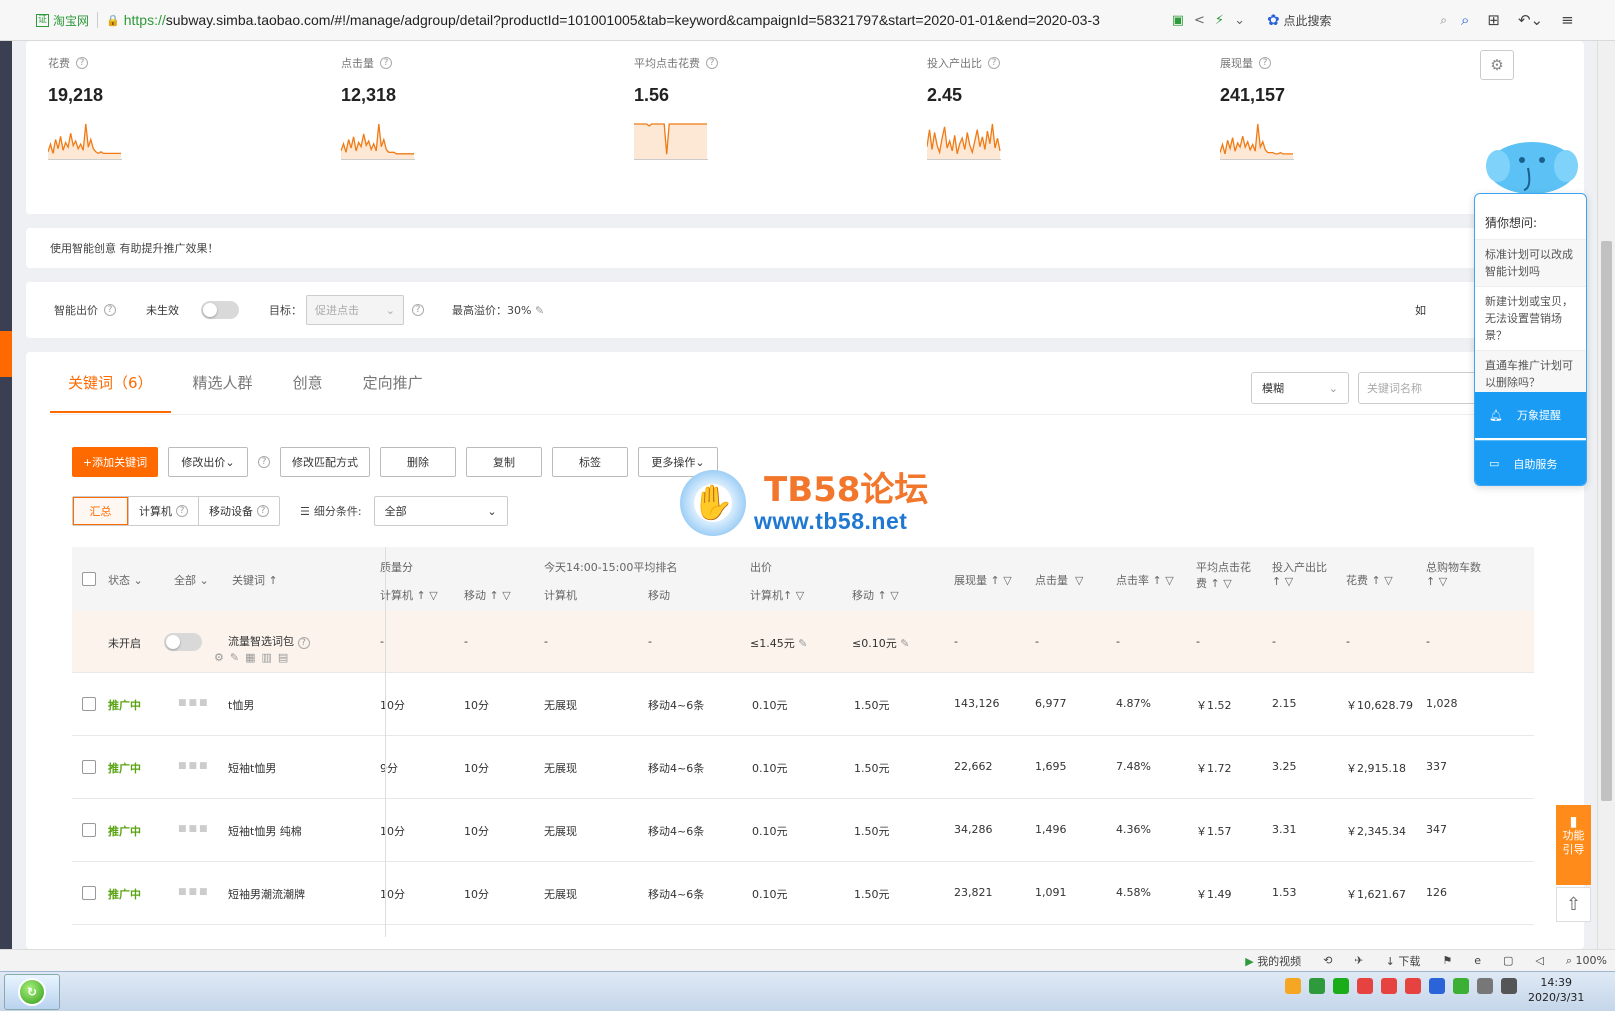 This screenshot has height=1011, width=1615. What do you see at coordinates (355, 310) in the screenshot?
I see `goal-select: 促进点击 ⌄` at bounding box center [355, 310].